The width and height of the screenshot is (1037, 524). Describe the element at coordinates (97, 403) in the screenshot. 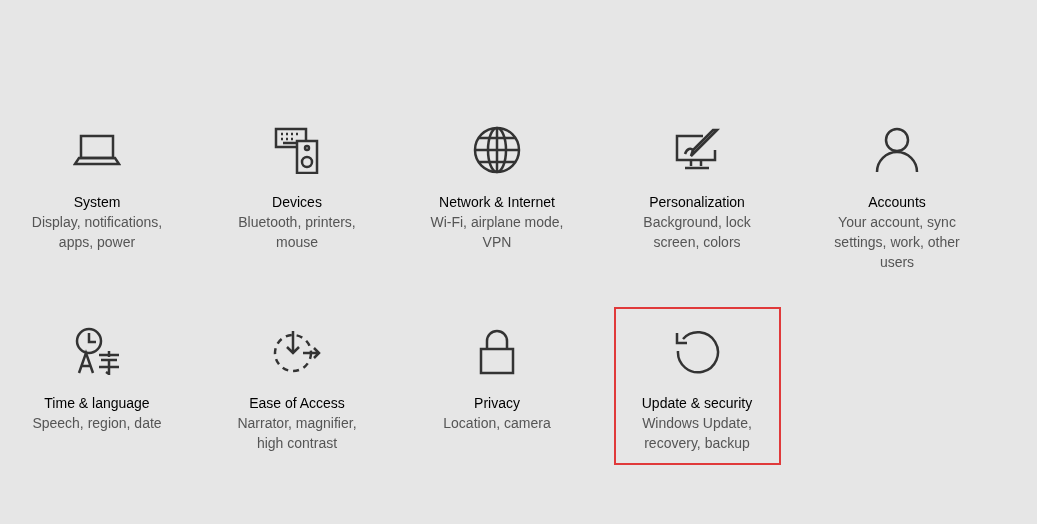

I see `category-title: Time & language` at that location.